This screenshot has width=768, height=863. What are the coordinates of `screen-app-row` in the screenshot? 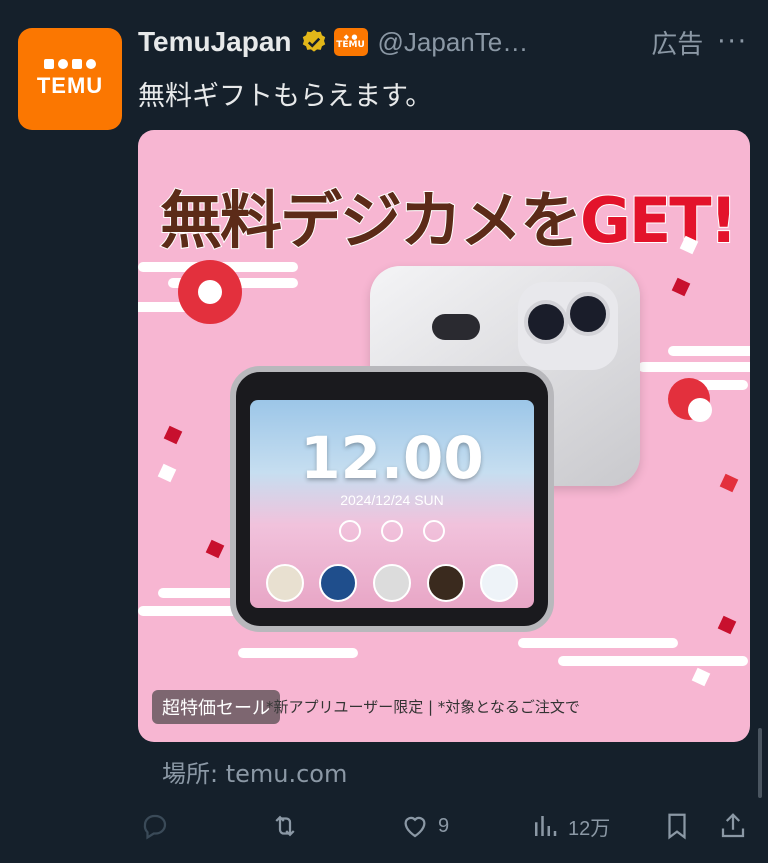 It's located at (392, 583).